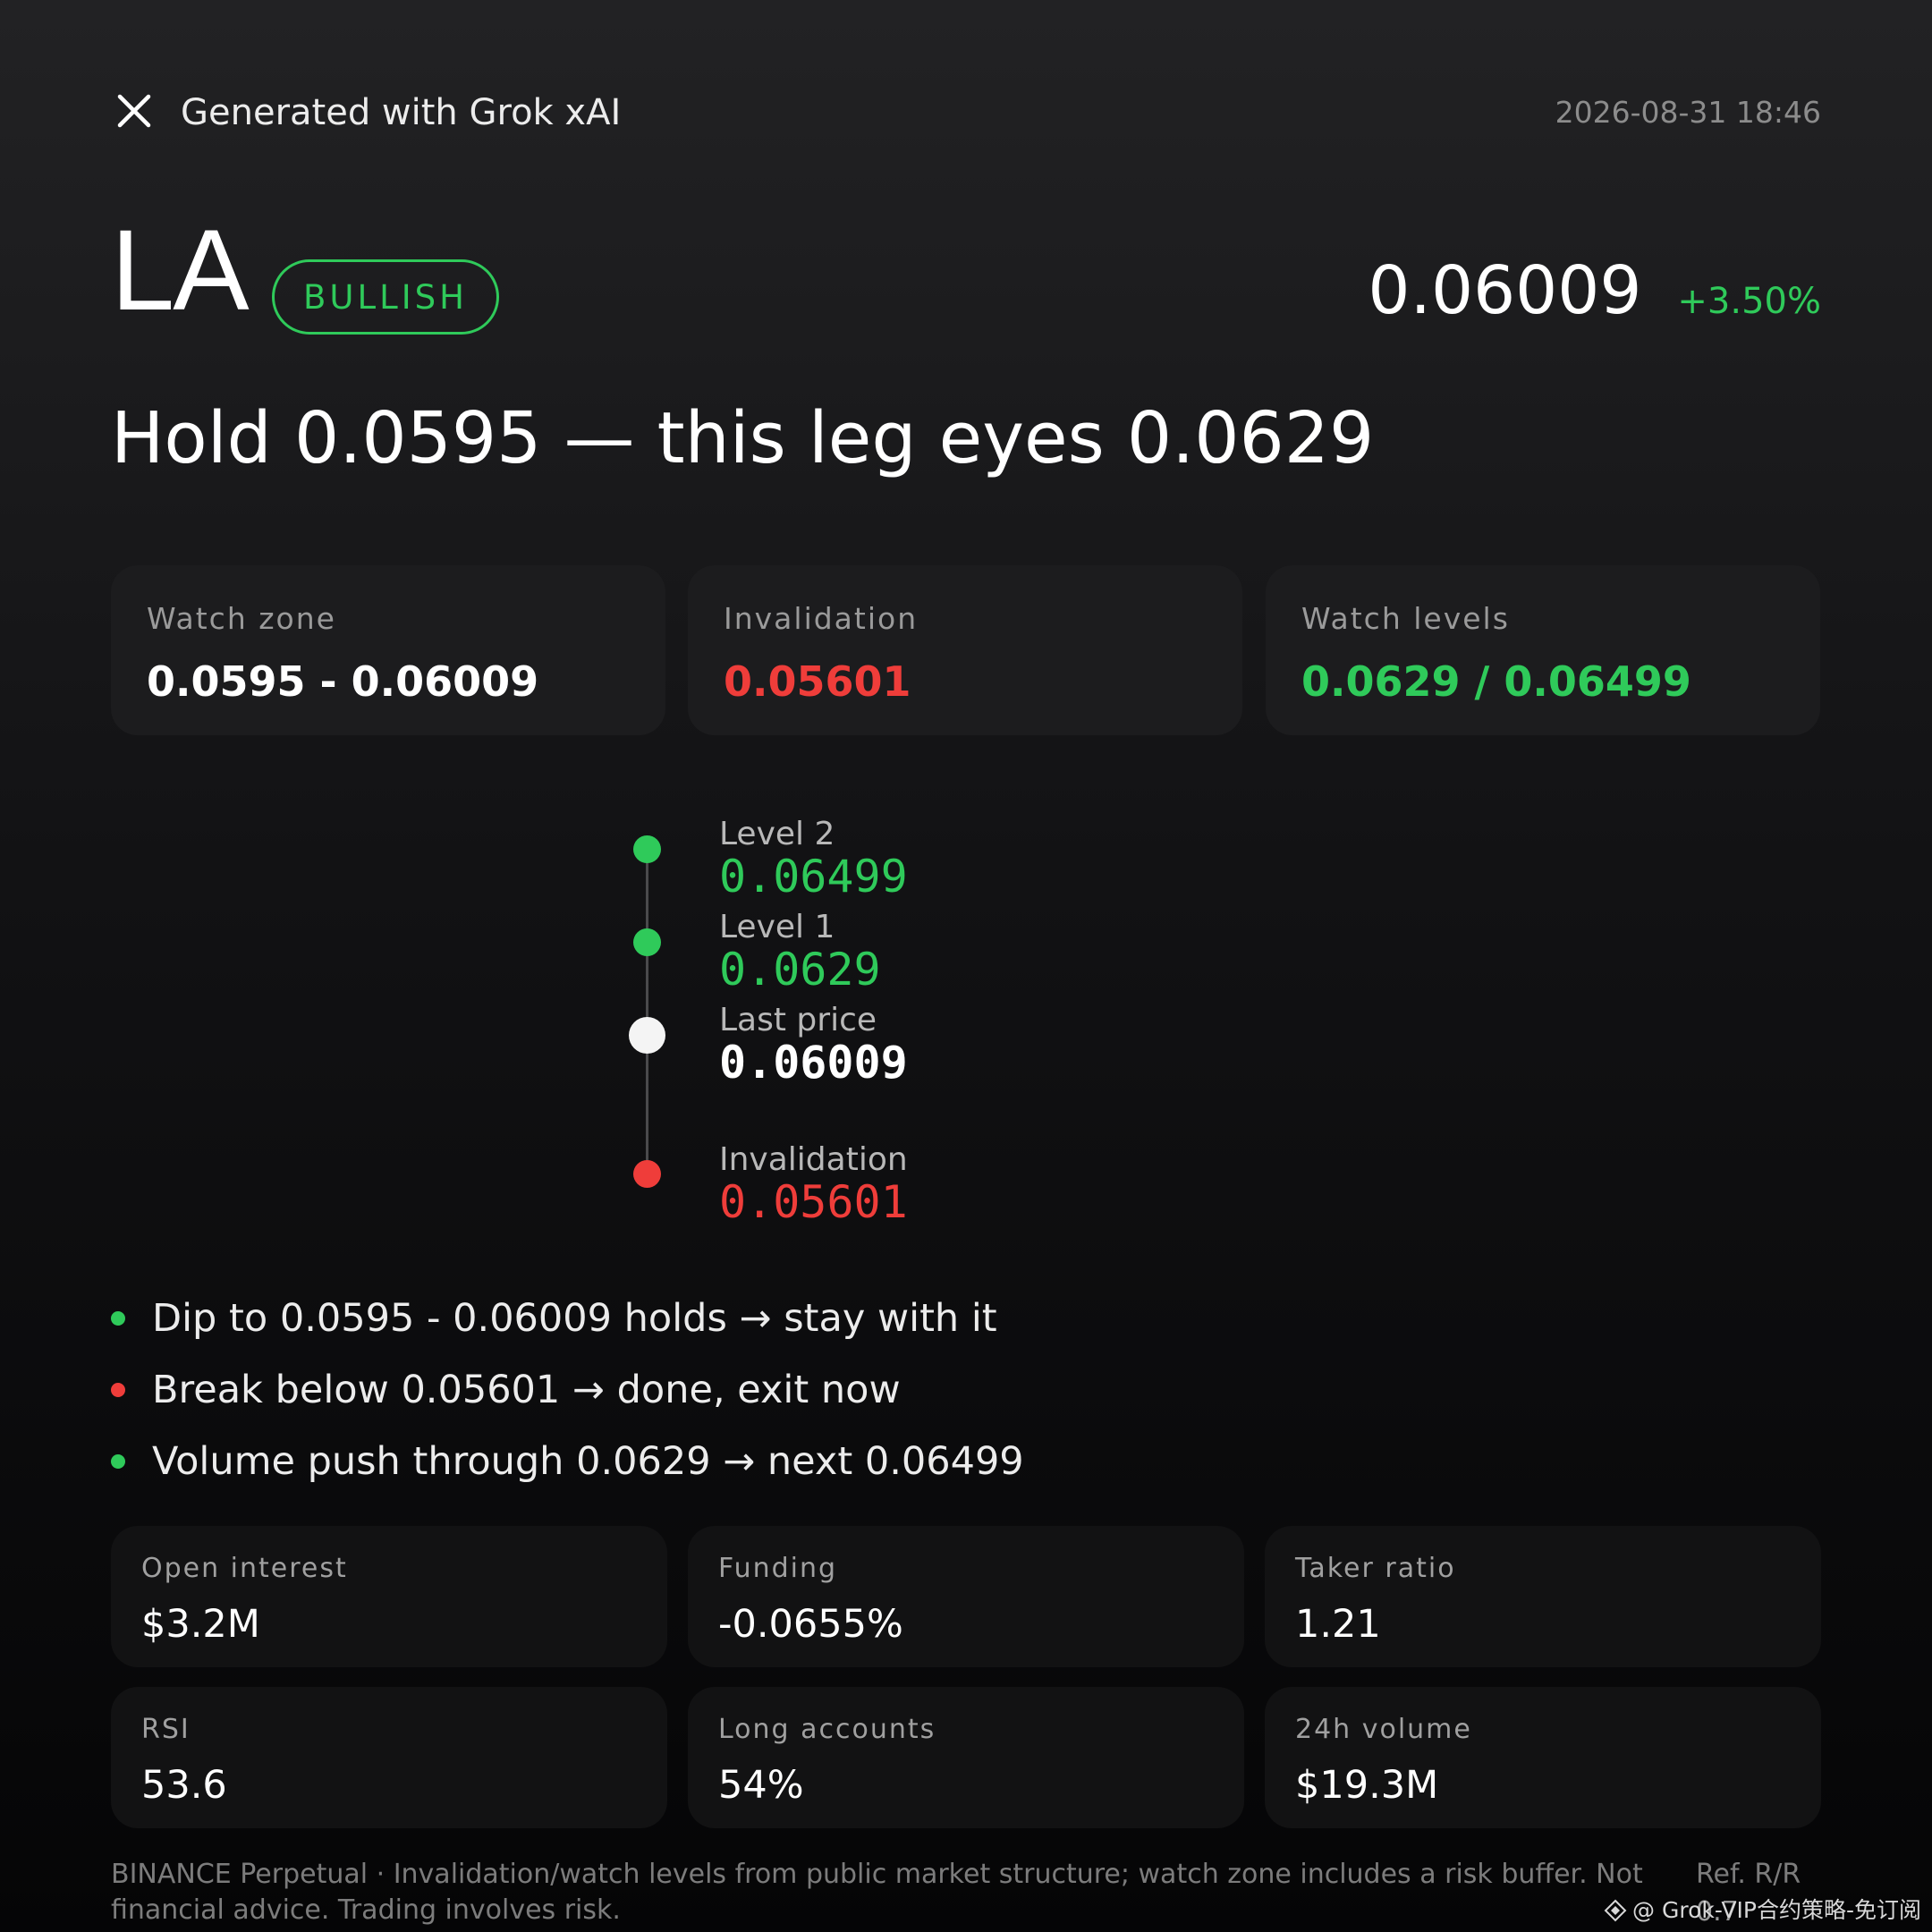 The image size is (1932, 1932). Describe the element at coordinates (827, 1729) in the screenshot. I see `stat-label: Long accounts` at that location.